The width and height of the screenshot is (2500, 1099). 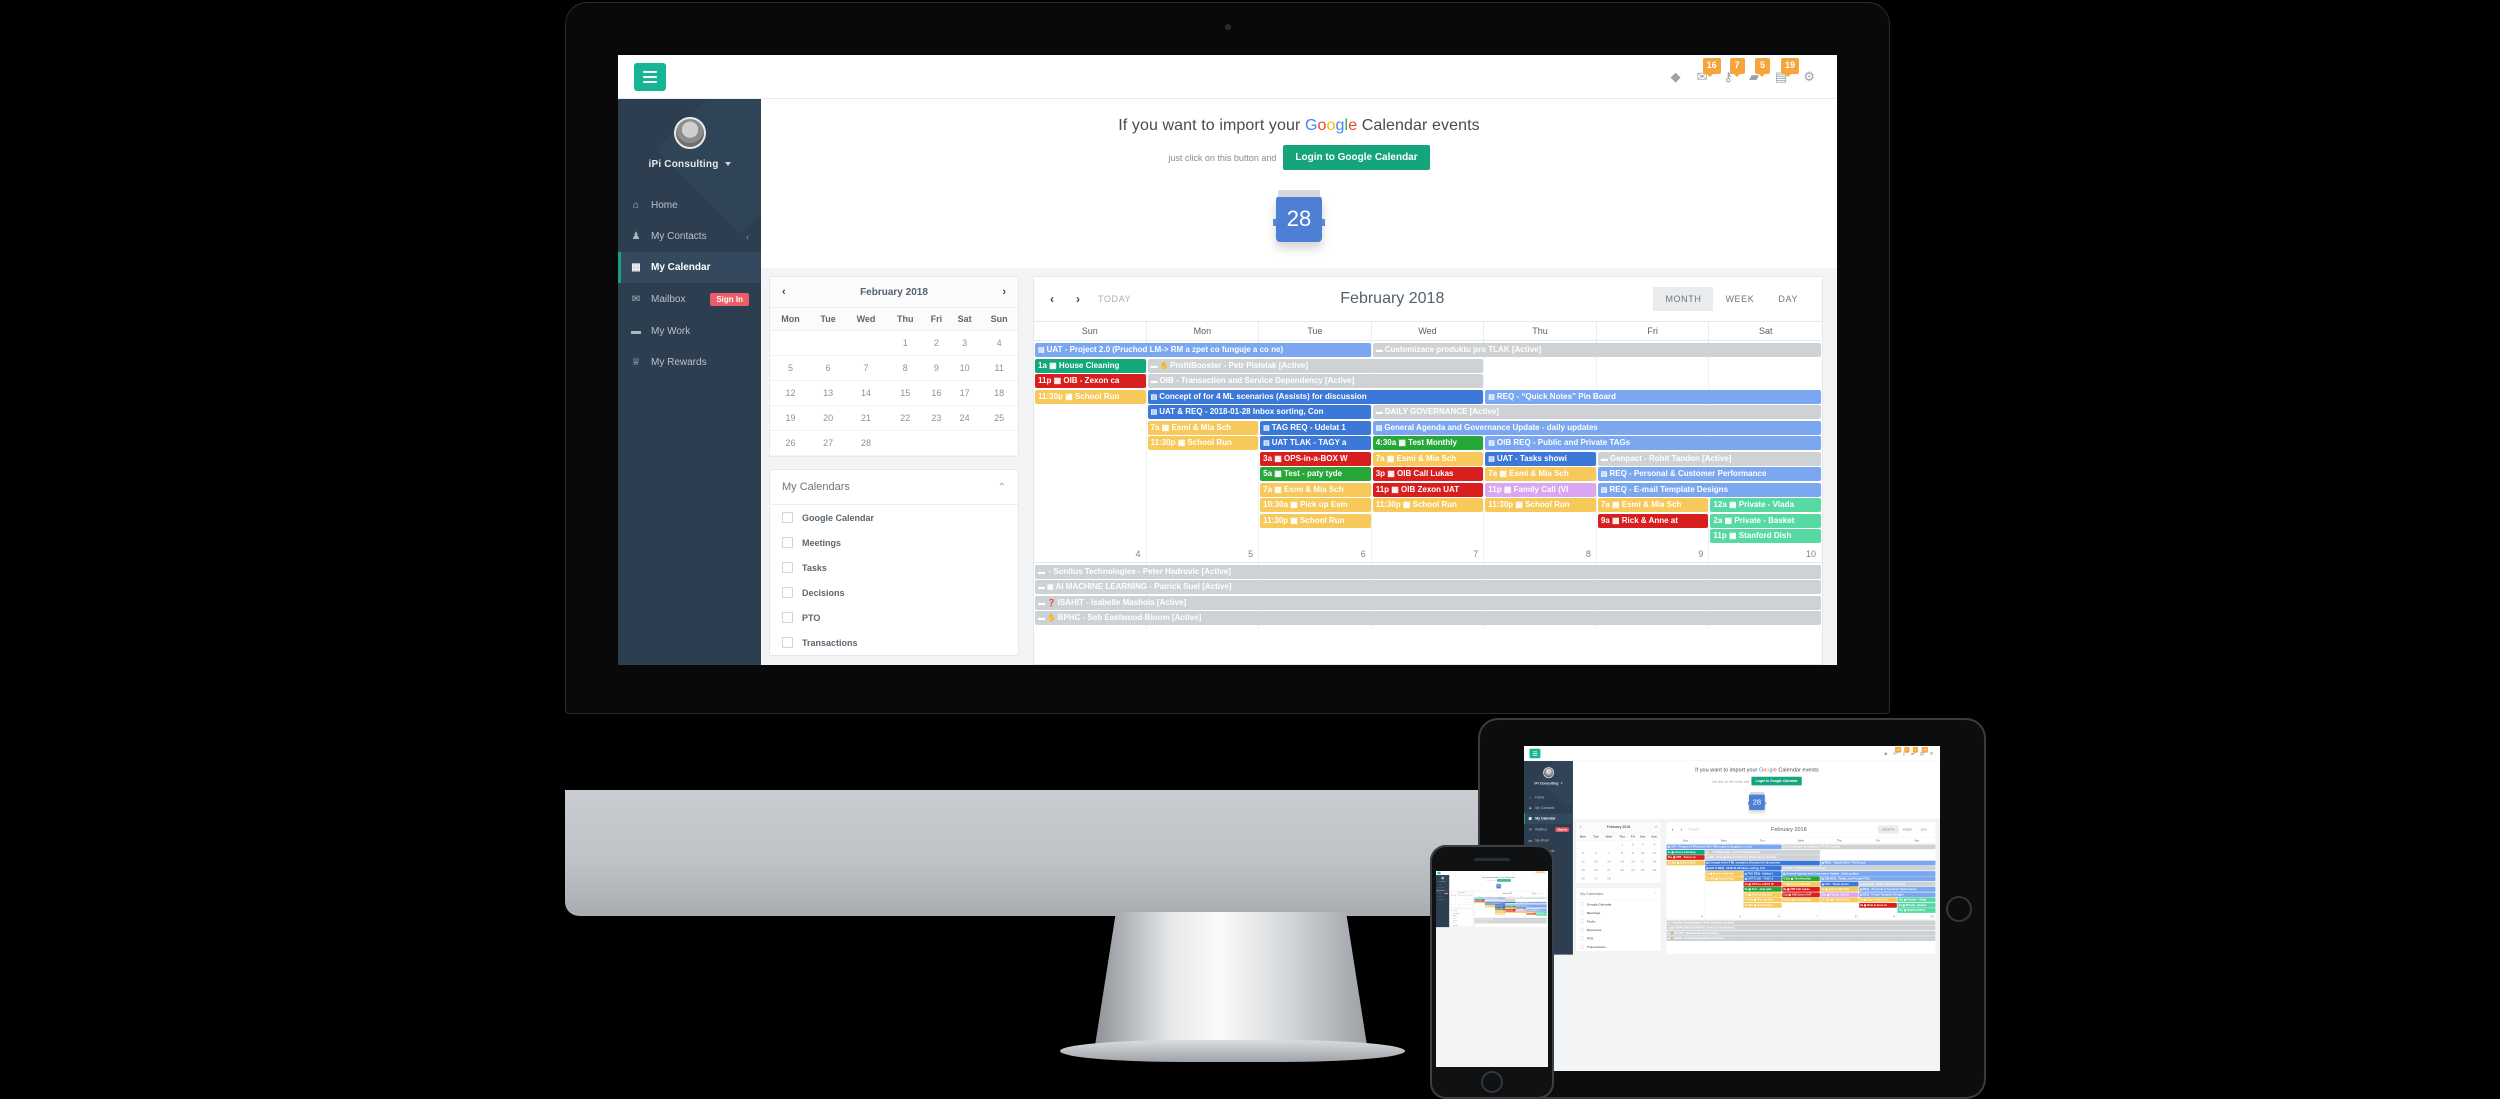 What do you see at coordinates (1428, 489) in the screenshot?
I see `calendar-event: 11p ▦ OIB Zexon UAT` at bounding box center [1428, 489].